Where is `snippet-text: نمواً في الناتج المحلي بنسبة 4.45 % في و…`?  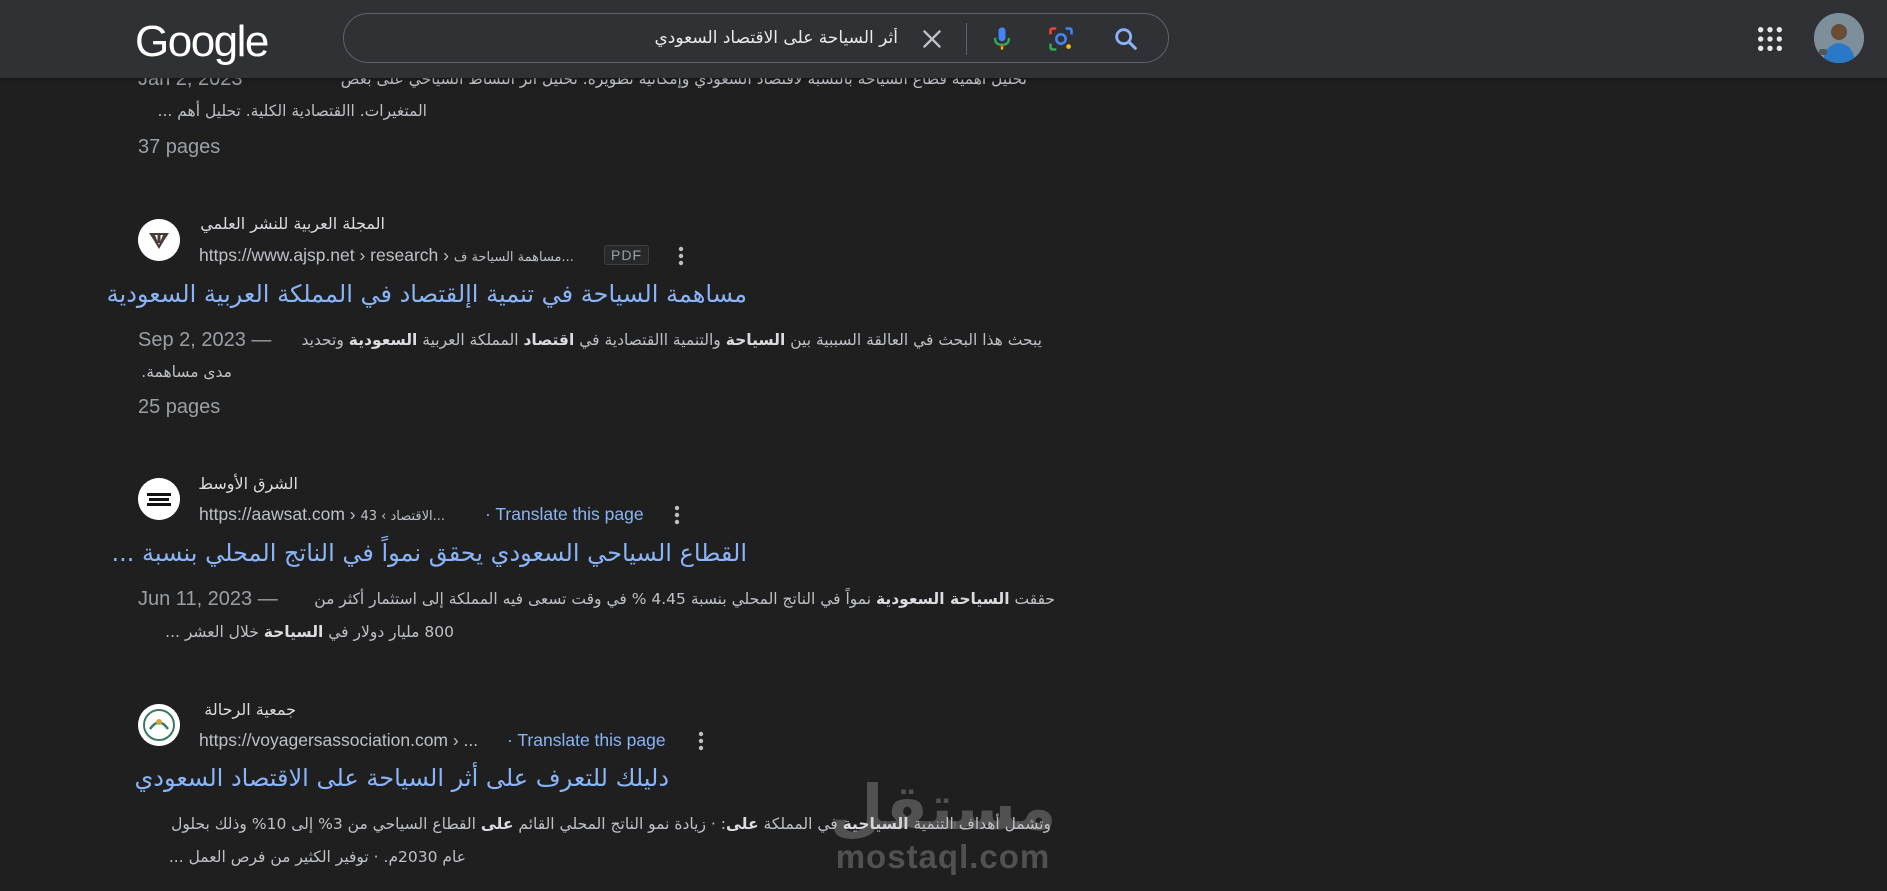 snippet-text: نمواً في الناتج المحلي بنسبة 4.45 % في و… is located at coordinates (595, 599).